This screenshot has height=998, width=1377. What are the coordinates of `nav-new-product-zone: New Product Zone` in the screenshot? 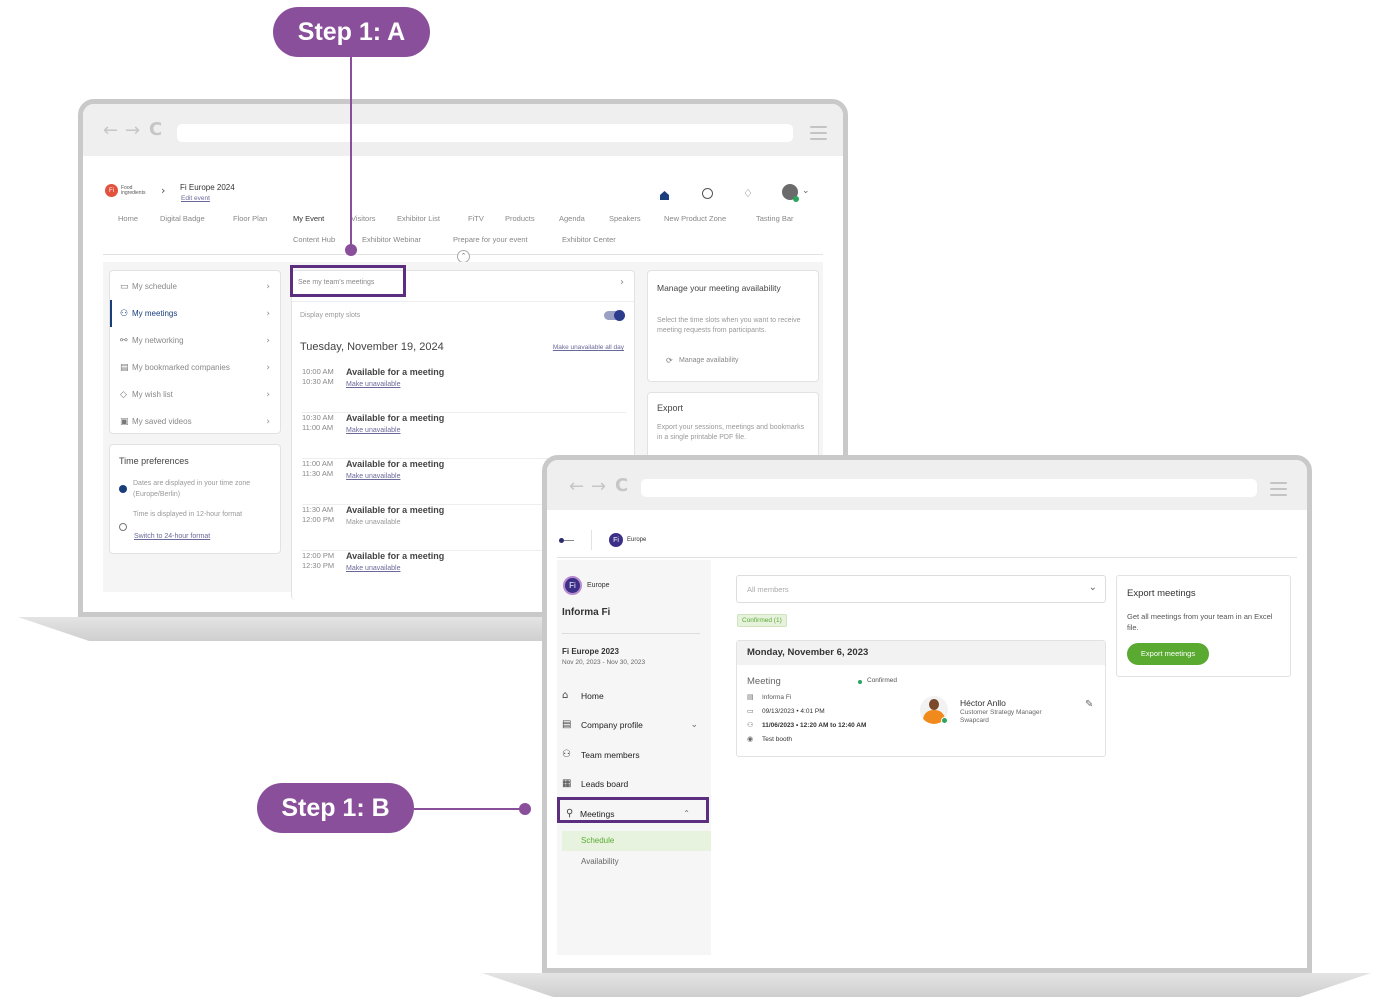 It's located at (695, 218).